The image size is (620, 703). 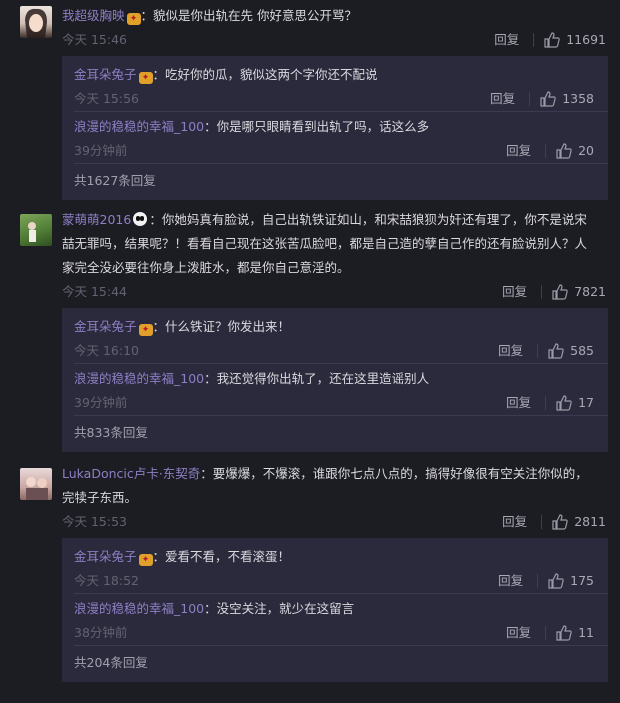 What do you see at coordinates (335, 181) in the screenshot?
I see `more-replies-link: 共1627条回复` at bounding box center [335, 181].